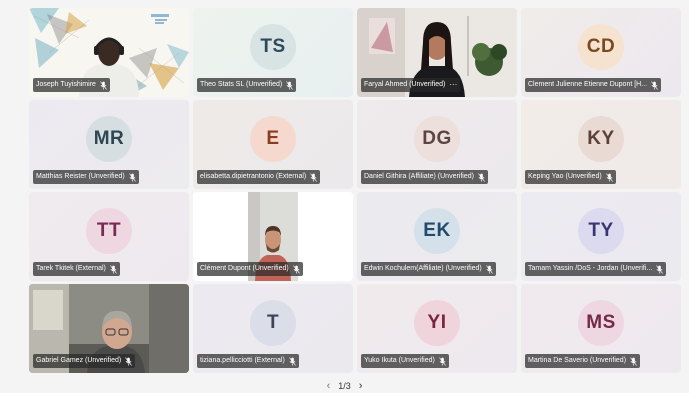 This screenshot has width=689, height=393. What do you see at coordinates (437, 231) in the screenshot?
I see `participant-avatar: EK` at bounding box center [437, 231].